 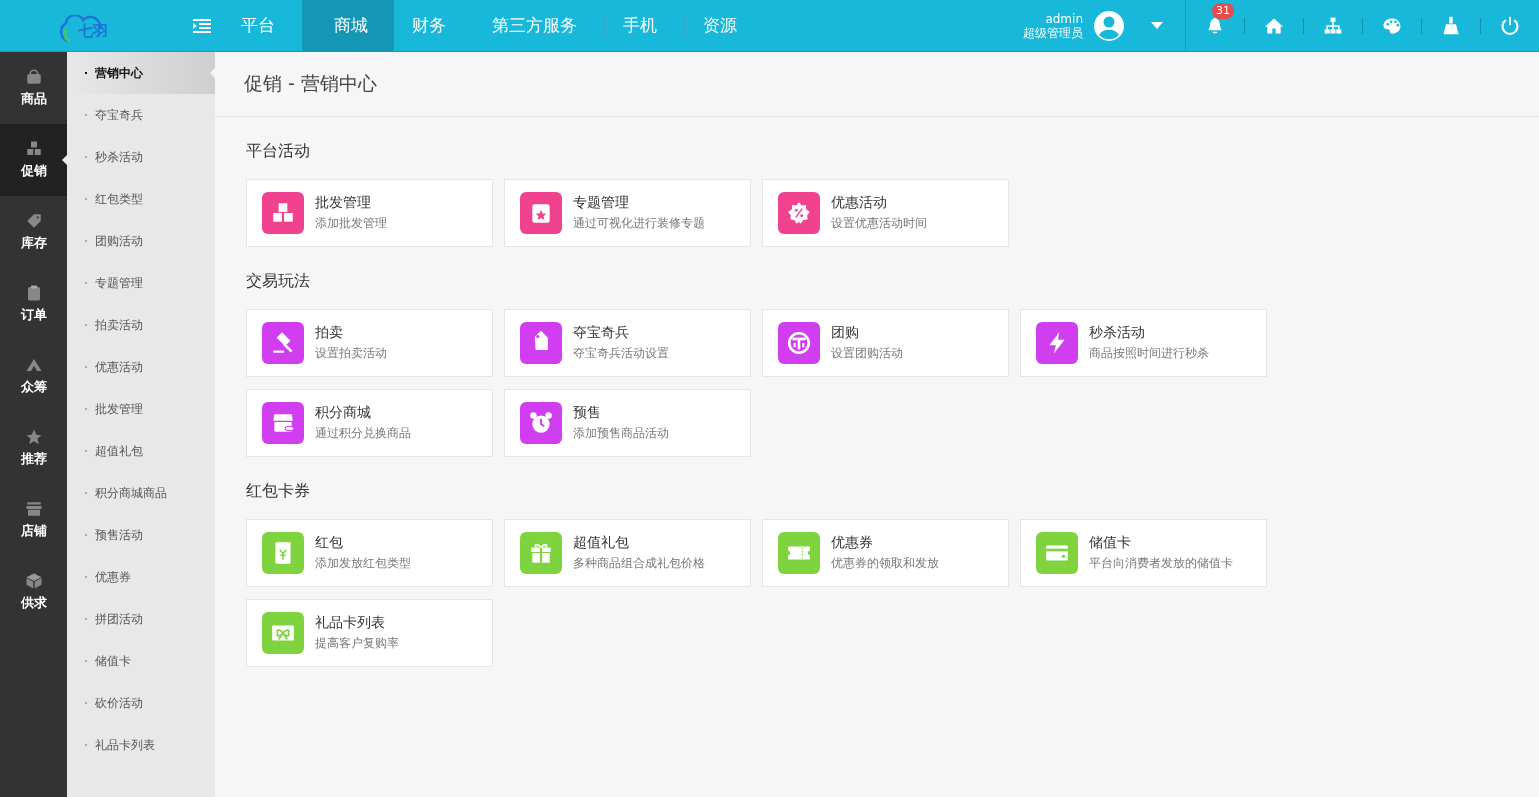 I want to click on cubes-icon, so click(x=33, y=149).